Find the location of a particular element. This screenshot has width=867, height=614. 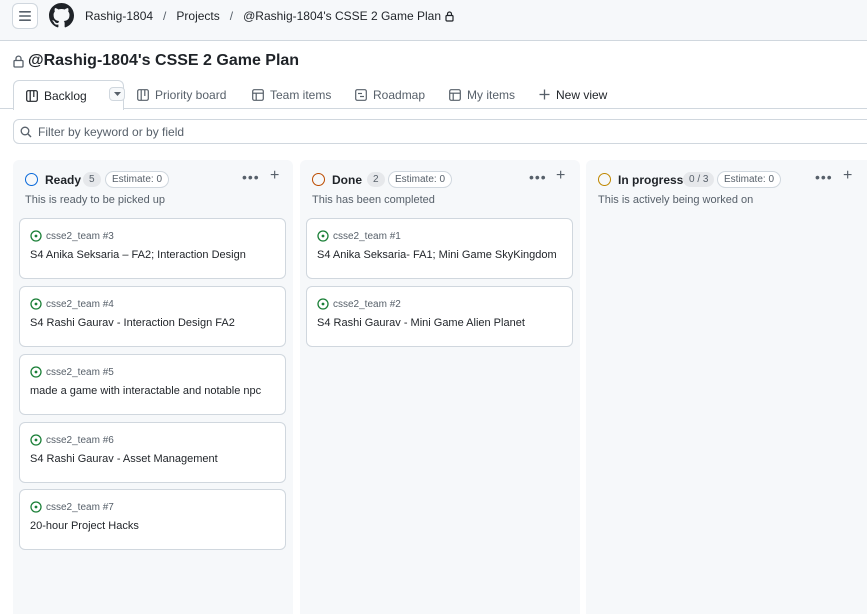

column-name: Ready is located at coordinates (63, 180).